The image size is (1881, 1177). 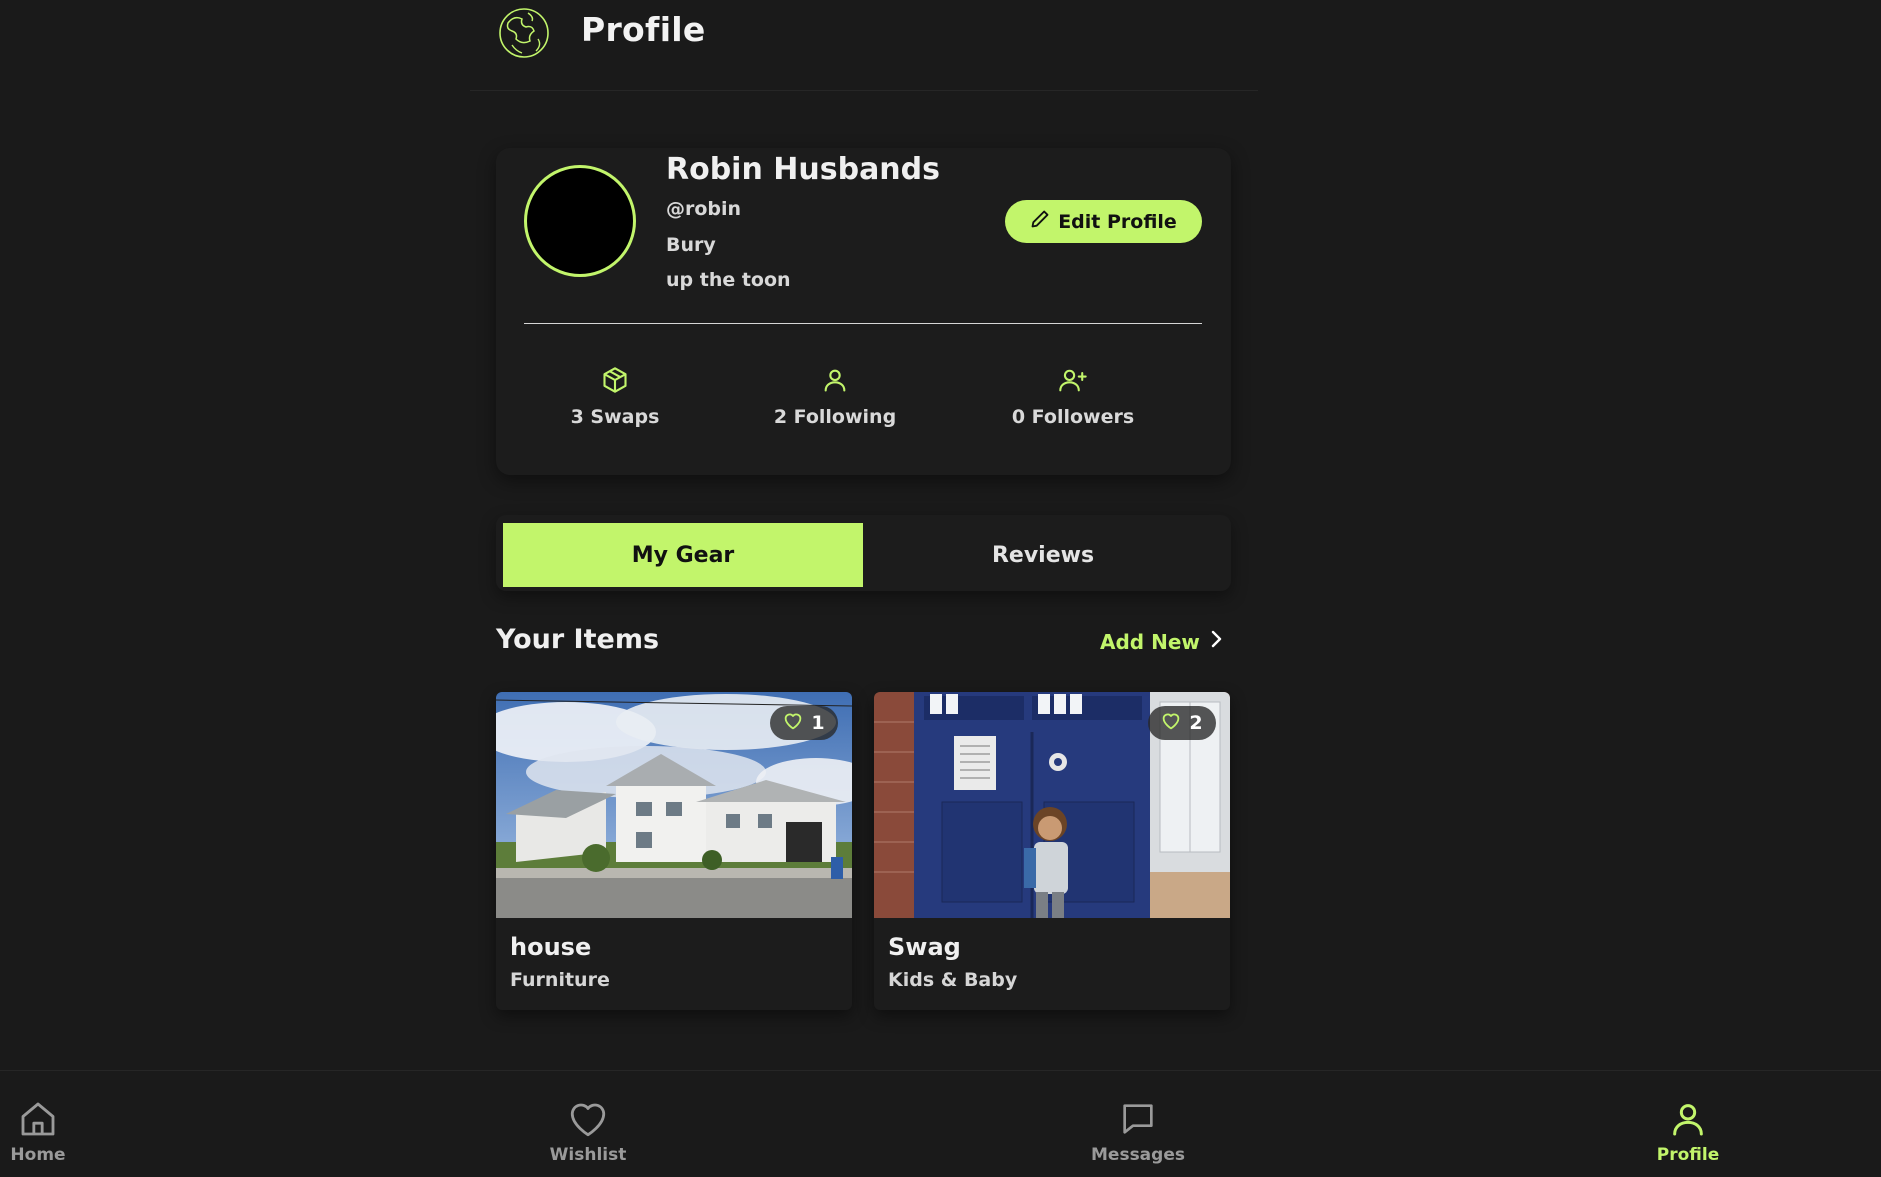 What do you see at coordinates (1040, 221) in the screenshot?
I see `pencil-icon` at bounding box center [1040, 221].